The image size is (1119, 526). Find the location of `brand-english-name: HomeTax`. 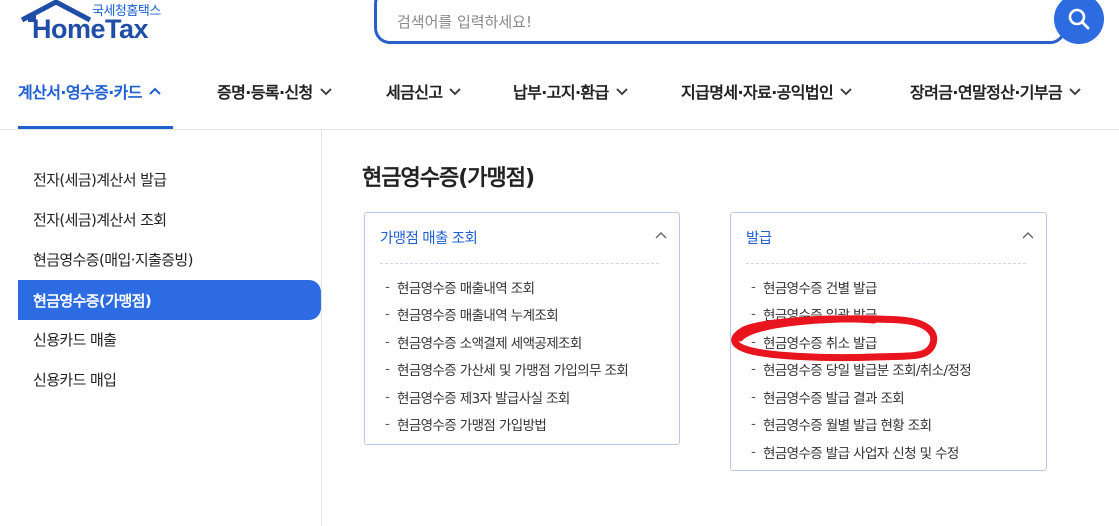

brand-english-name: HomeTax is located at coordinates (90, 29).